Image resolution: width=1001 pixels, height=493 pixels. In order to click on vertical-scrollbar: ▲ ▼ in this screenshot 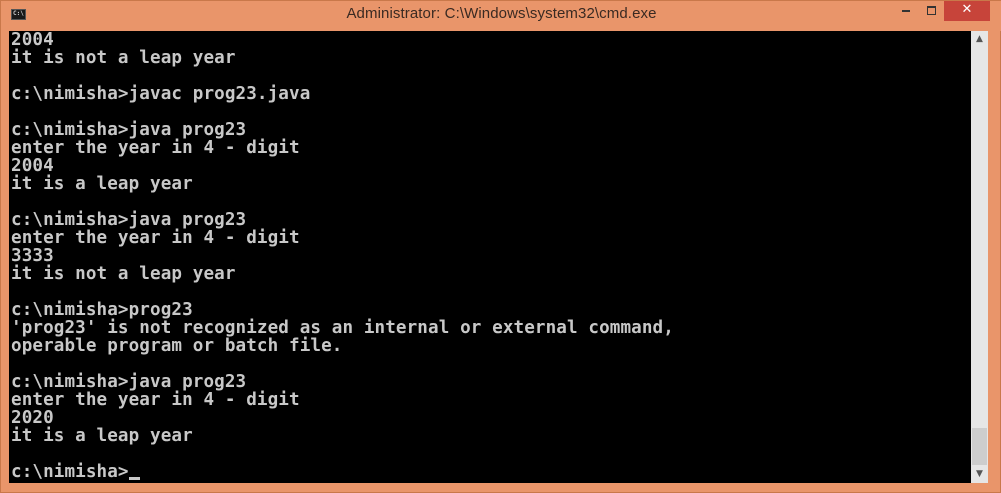, I will do `click(979, 257)`.